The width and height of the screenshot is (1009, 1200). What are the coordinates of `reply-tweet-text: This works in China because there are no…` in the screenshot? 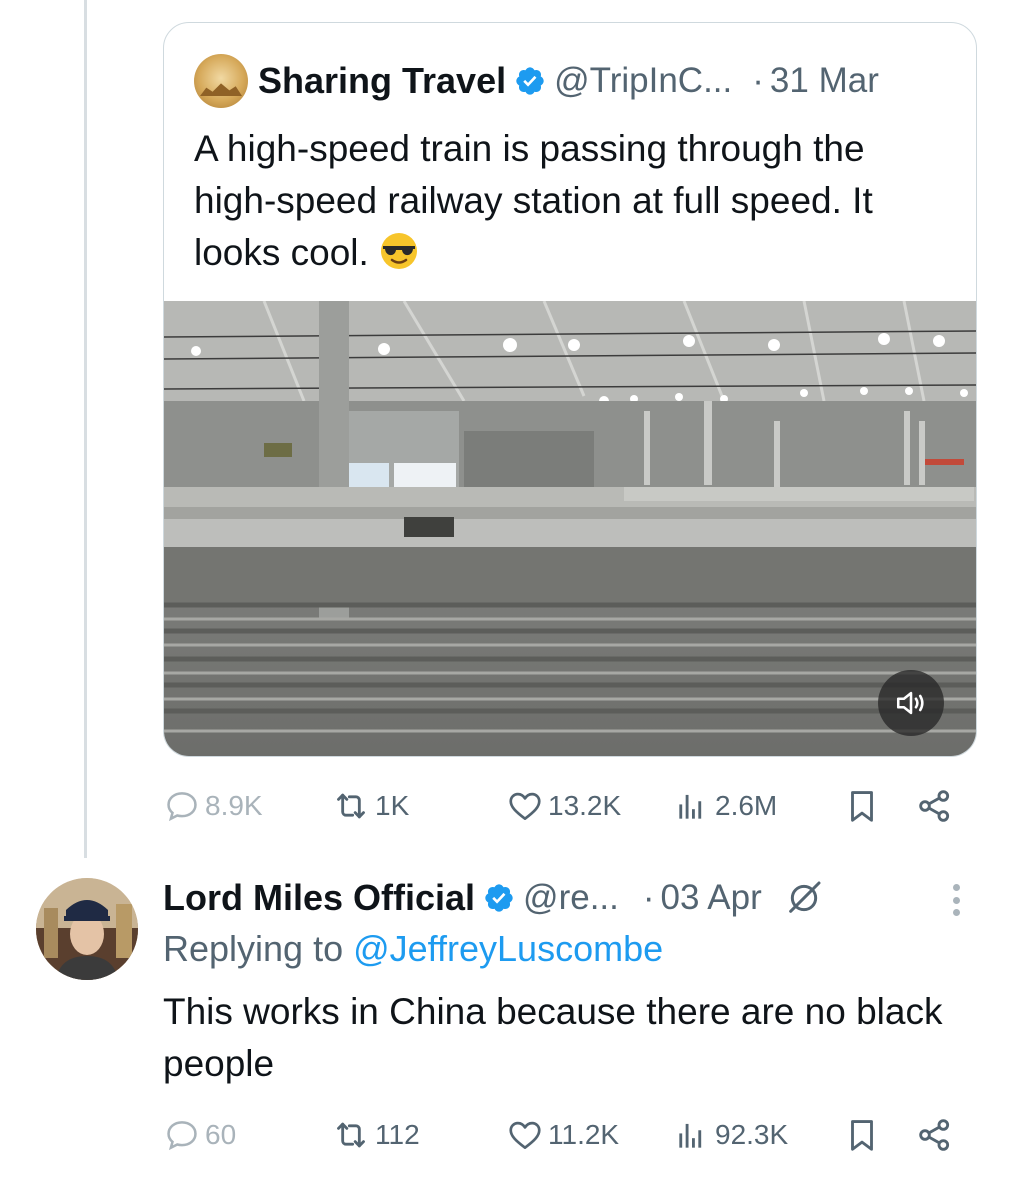 It's located at (553, 1037).